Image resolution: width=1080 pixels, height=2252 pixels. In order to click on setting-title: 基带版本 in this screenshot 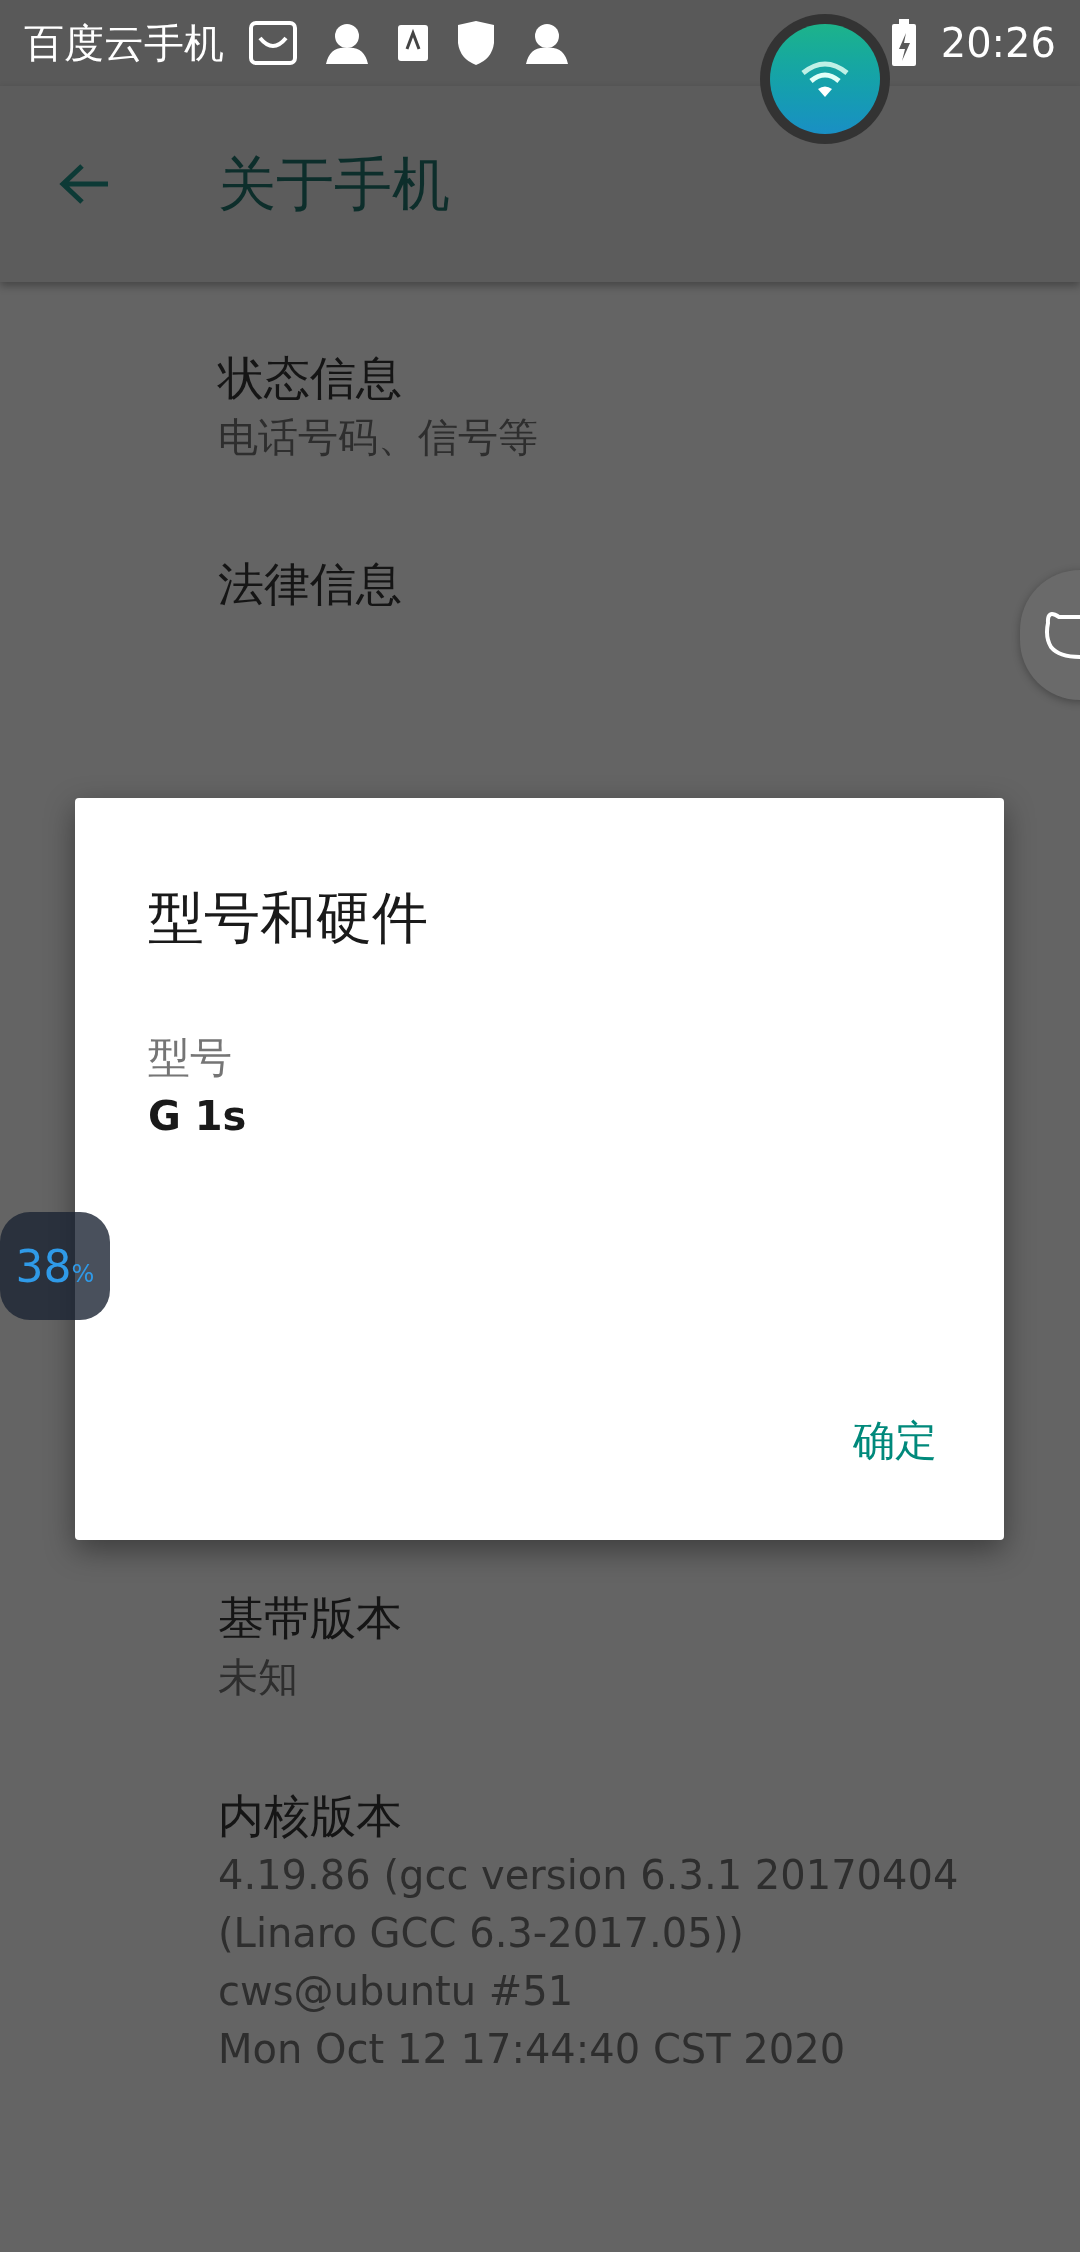, I will do `click(310, 1618)`.